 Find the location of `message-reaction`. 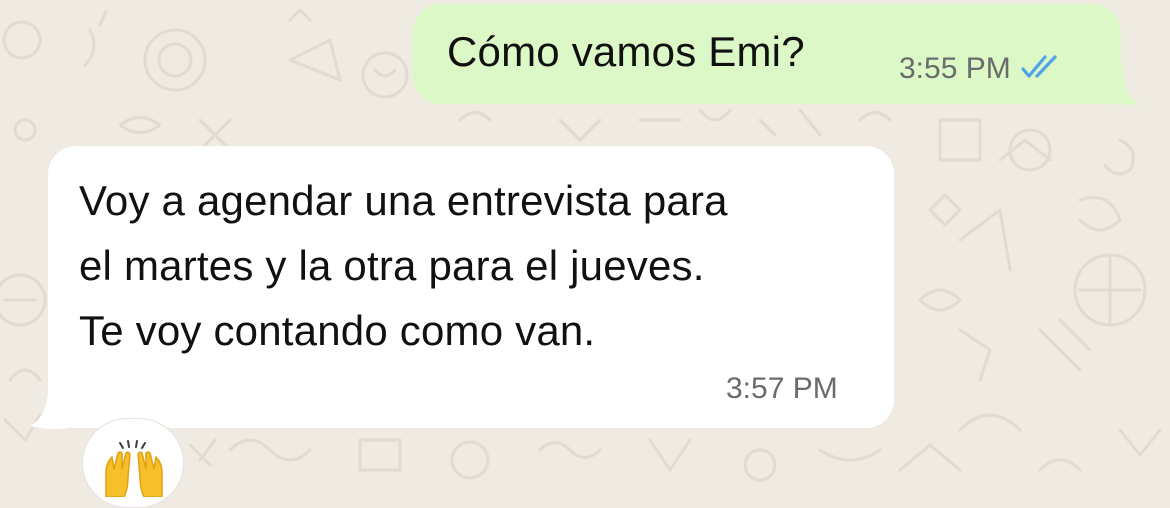

message-reaction is located at coordinates (133, 463).